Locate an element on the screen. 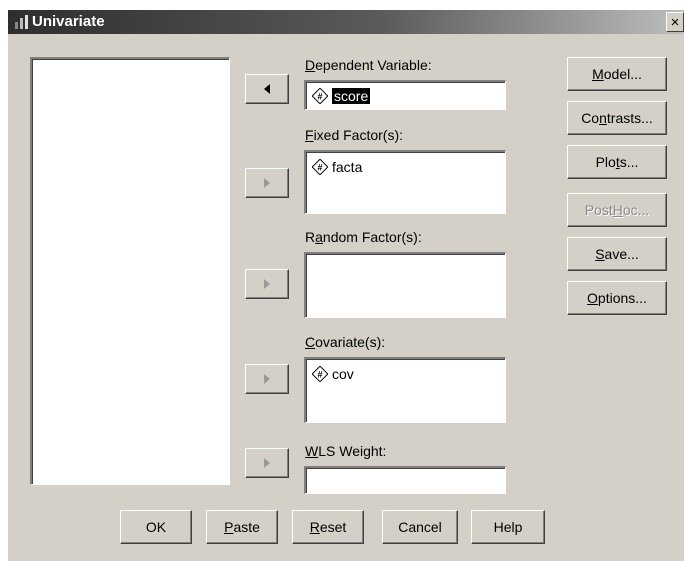 This screenshot has height=561, width=684. move-wls-weight-button is located at coordinates (267, 463).